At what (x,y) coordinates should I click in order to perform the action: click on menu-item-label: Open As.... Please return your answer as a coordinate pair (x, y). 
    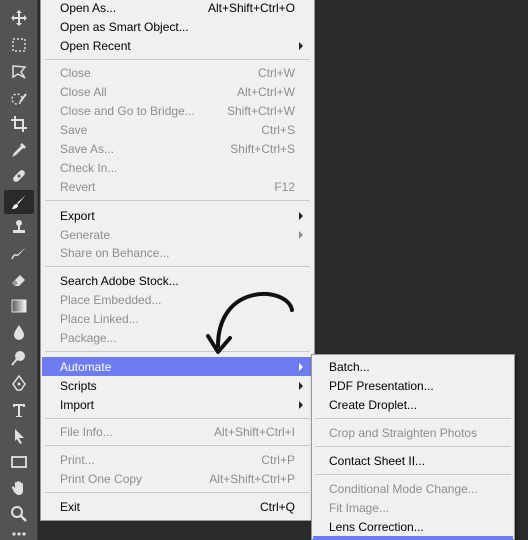
    Looking at the image, I should click on (88, 7).